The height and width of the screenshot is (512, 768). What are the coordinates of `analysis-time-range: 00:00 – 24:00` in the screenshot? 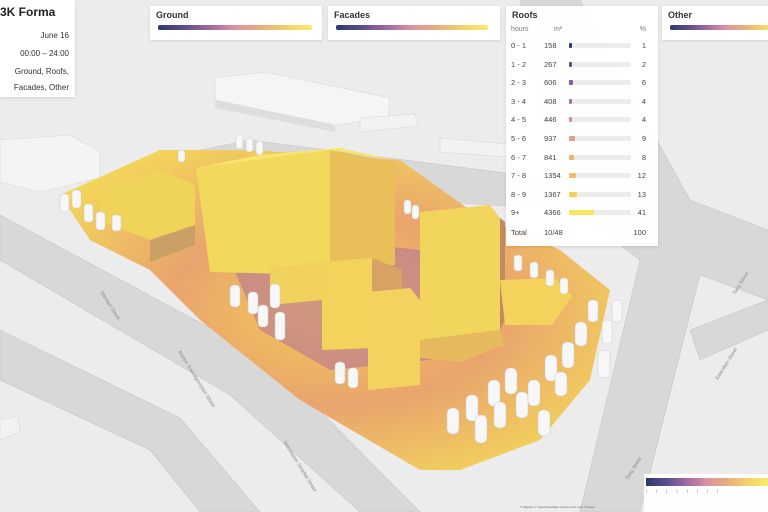 It's located at (44, 53).